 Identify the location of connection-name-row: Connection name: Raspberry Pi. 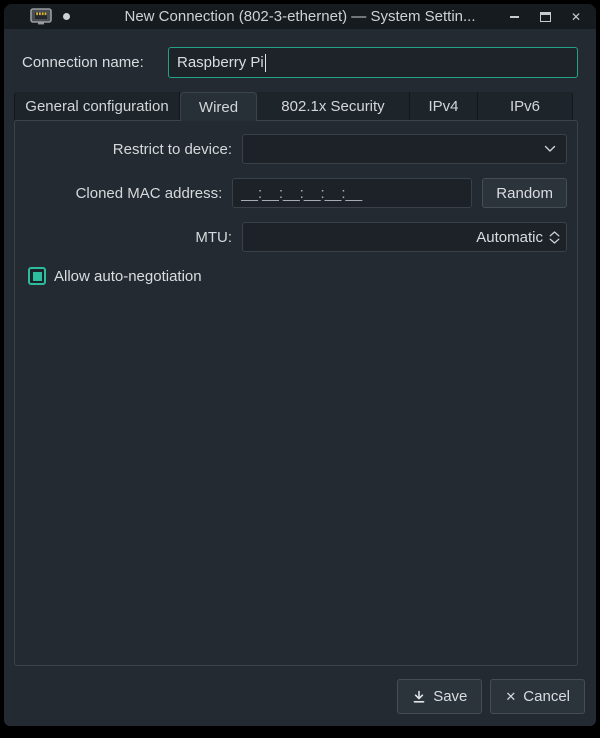
(300, 62).